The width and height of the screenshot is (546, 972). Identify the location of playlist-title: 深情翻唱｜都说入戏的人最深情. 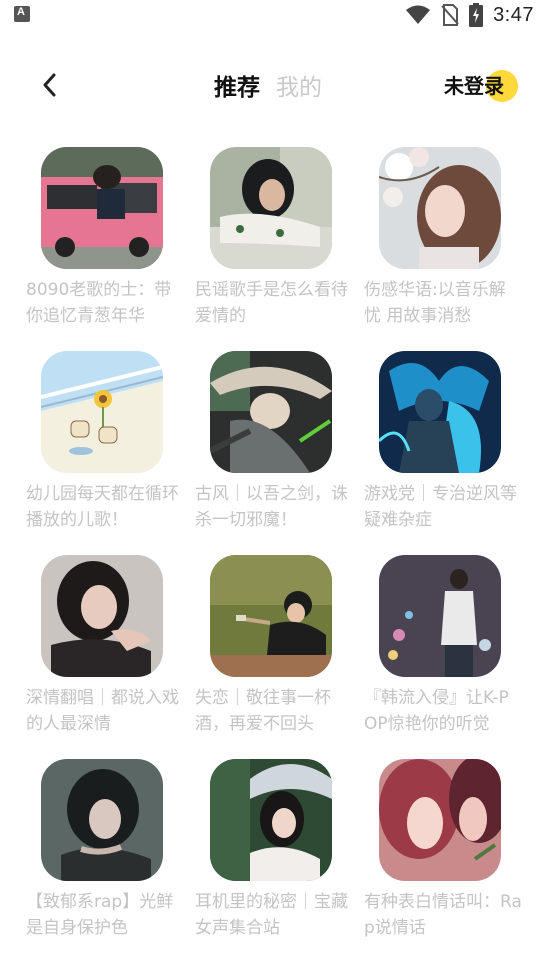
(102, 711).